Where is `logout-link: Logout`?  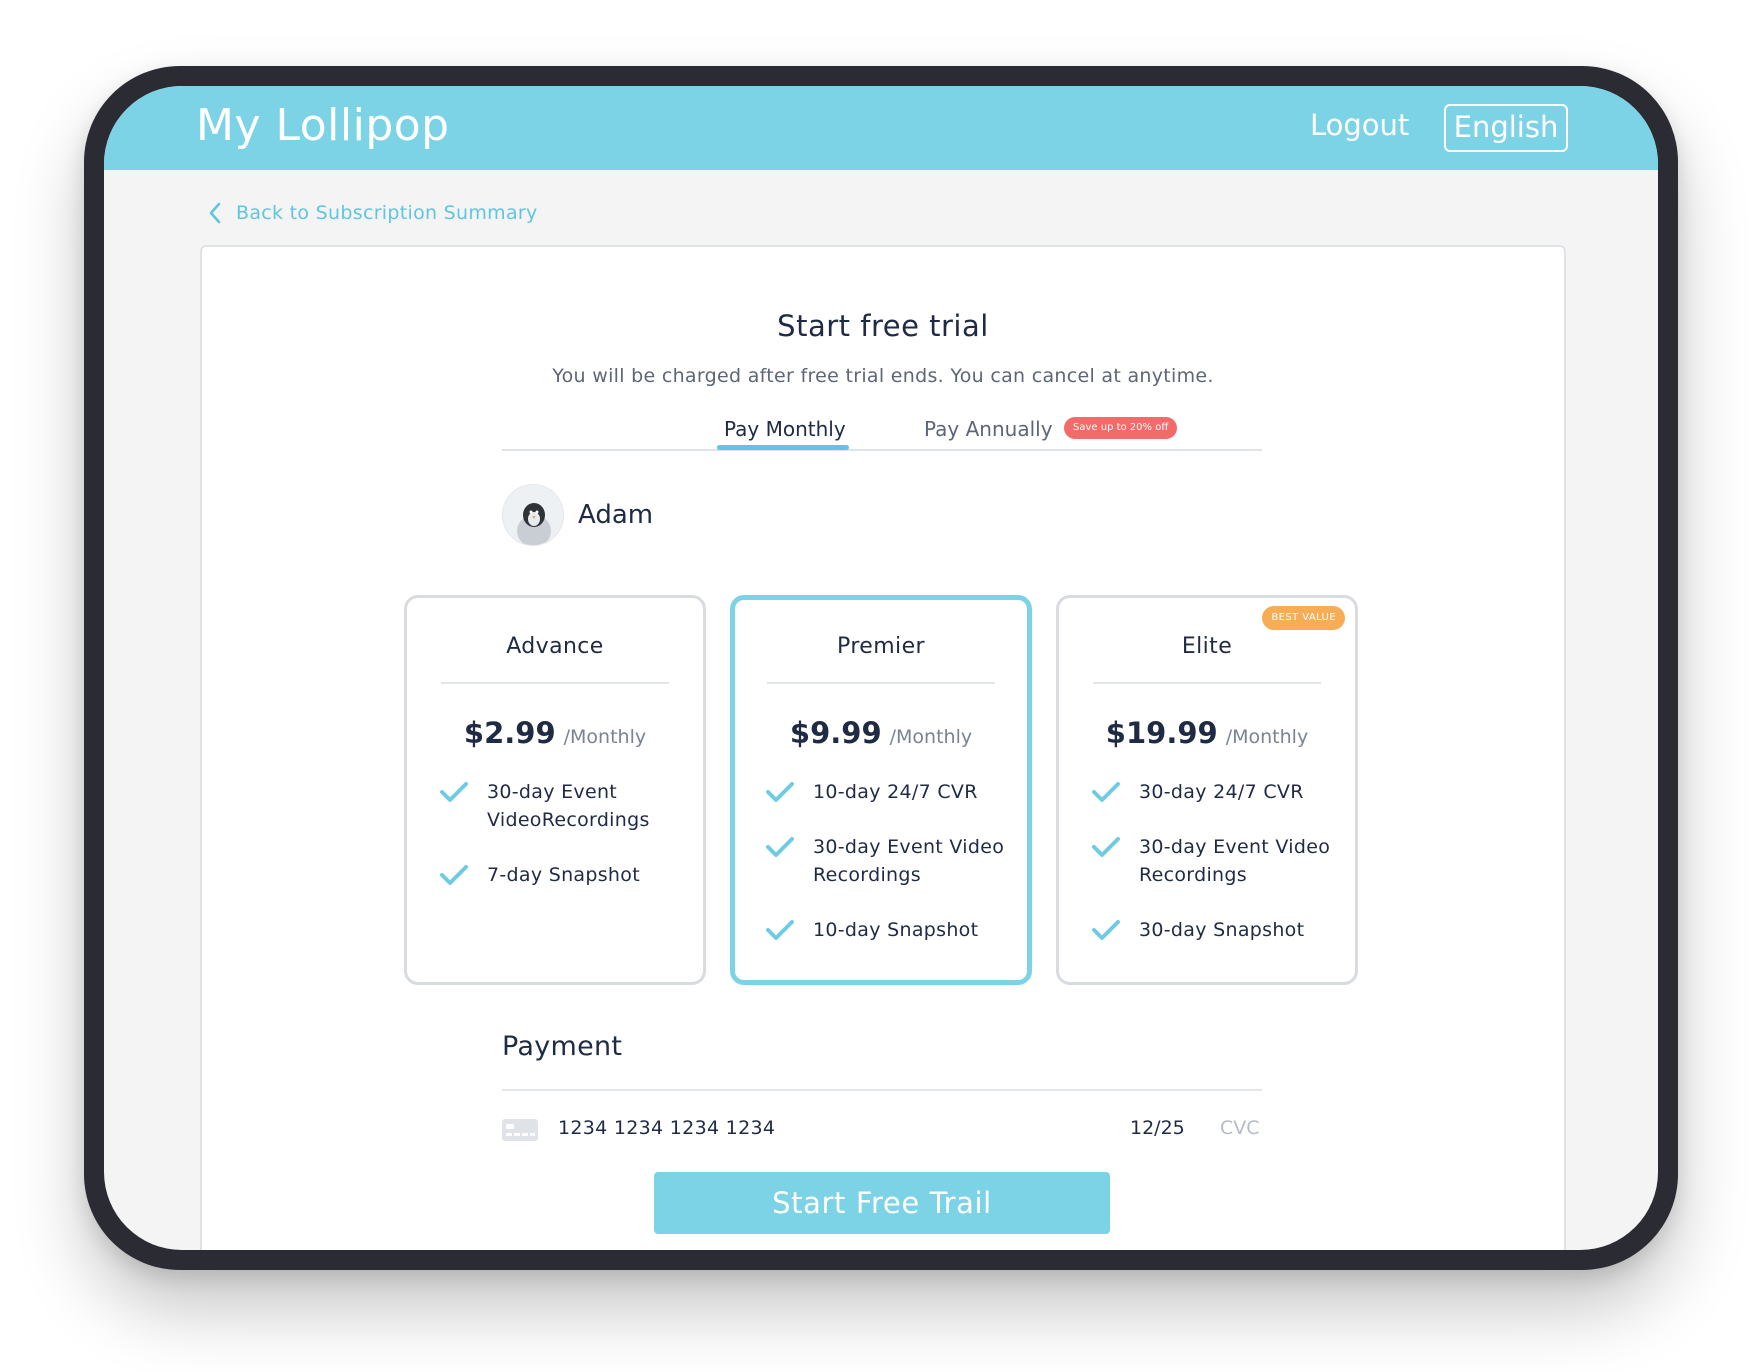
logout-link: Logout is located at coordinates (1359, 125).